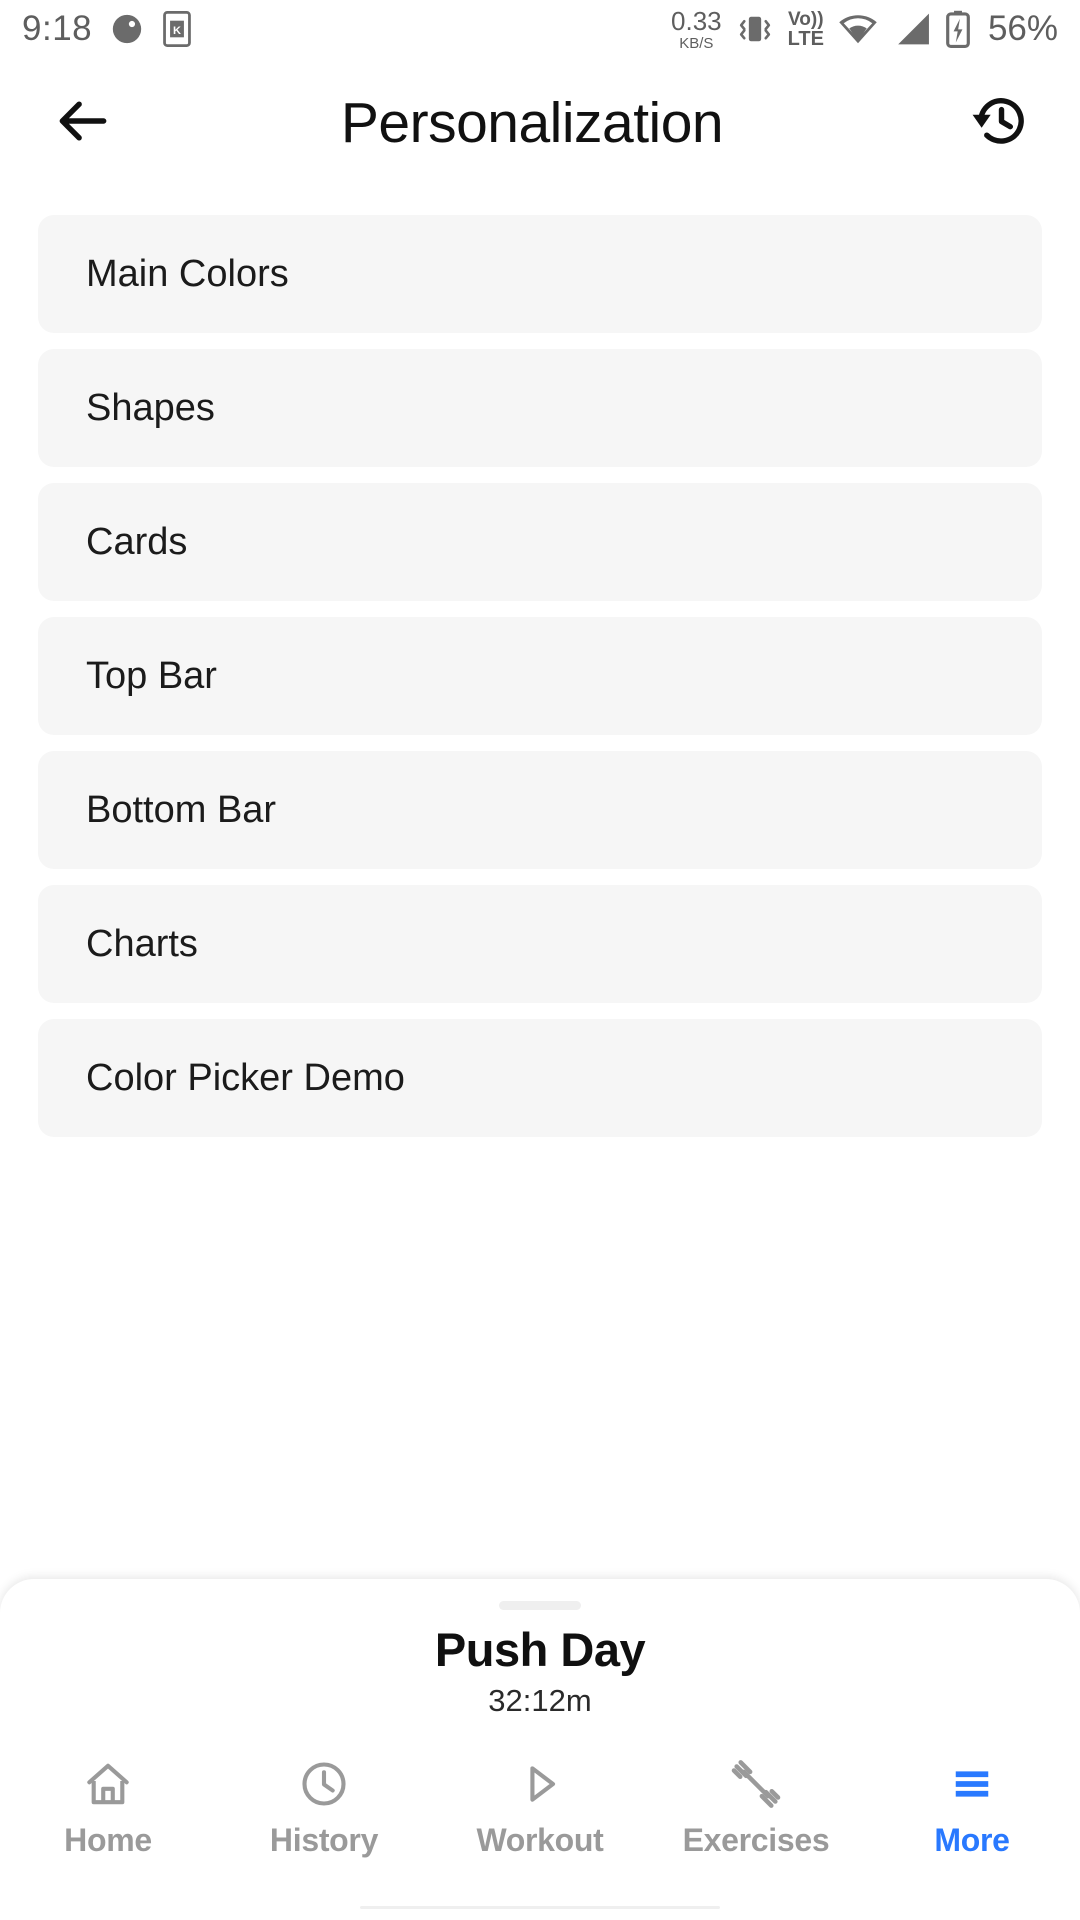 The height and width of the screenshot is (1920, 1080). I want to click on nav-item-more: More, so click(972, 1807).